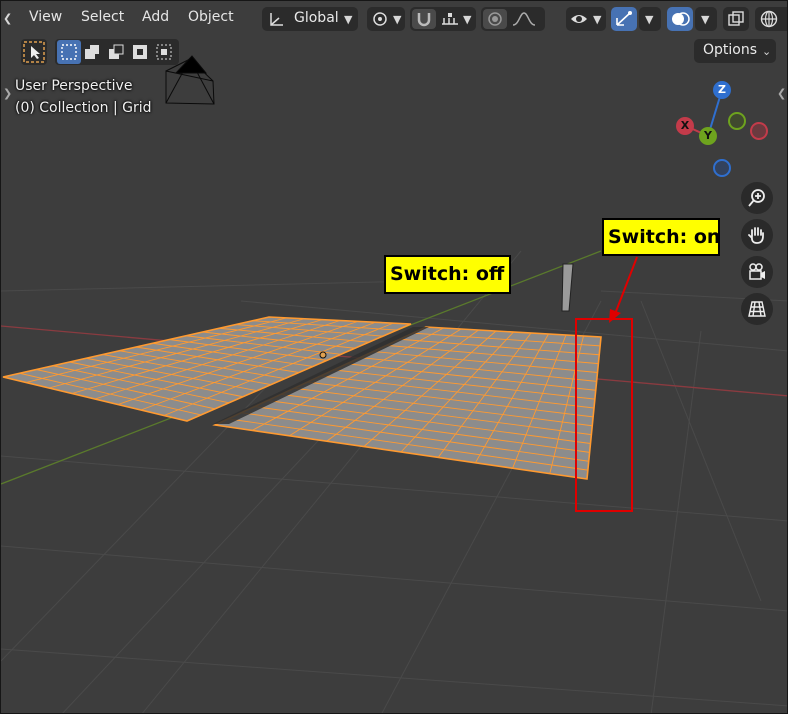 The height and width of the screenshot is (714, 788). What do you see at coordinates (708, 136) in the screenshot?
I see `gizmo-y-axis: Y` at bounding box center [708, 136].